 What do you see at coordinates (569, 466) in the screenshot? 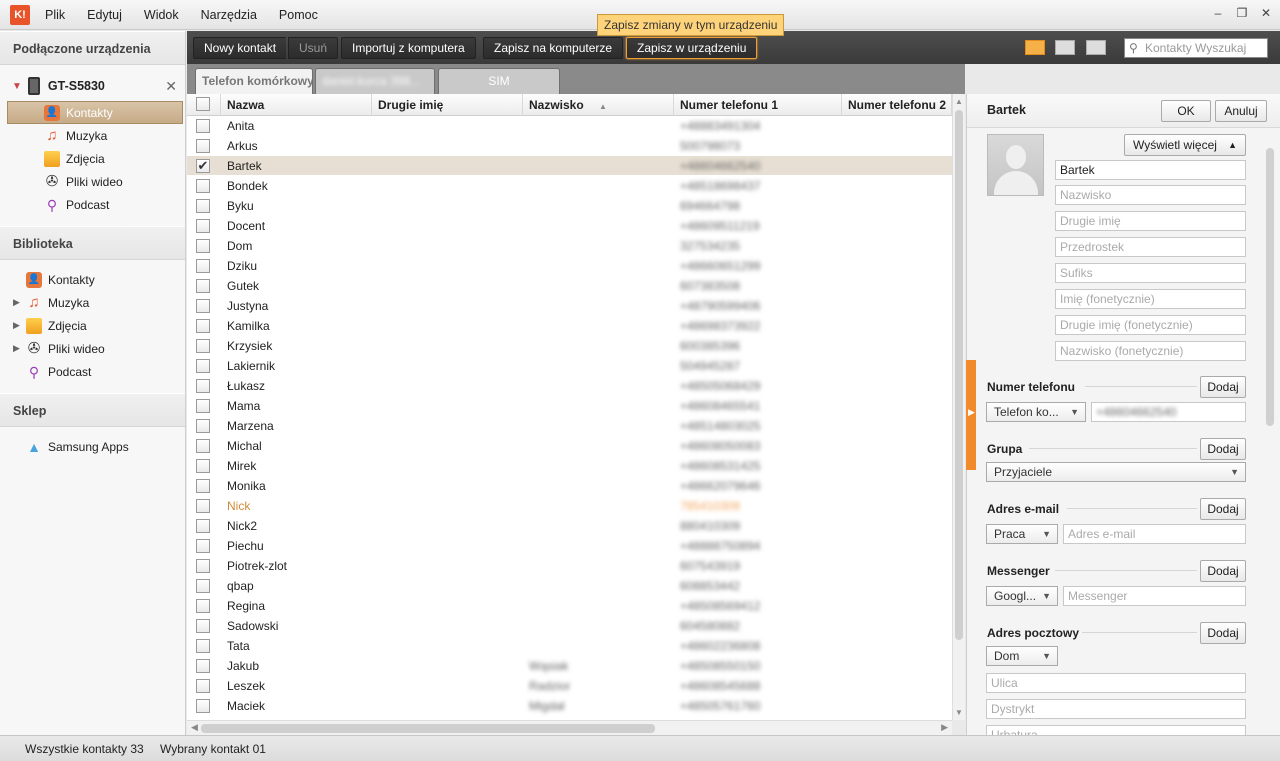
I see `table-row: Mirek +48608531425` at bounding box center [569, 466].